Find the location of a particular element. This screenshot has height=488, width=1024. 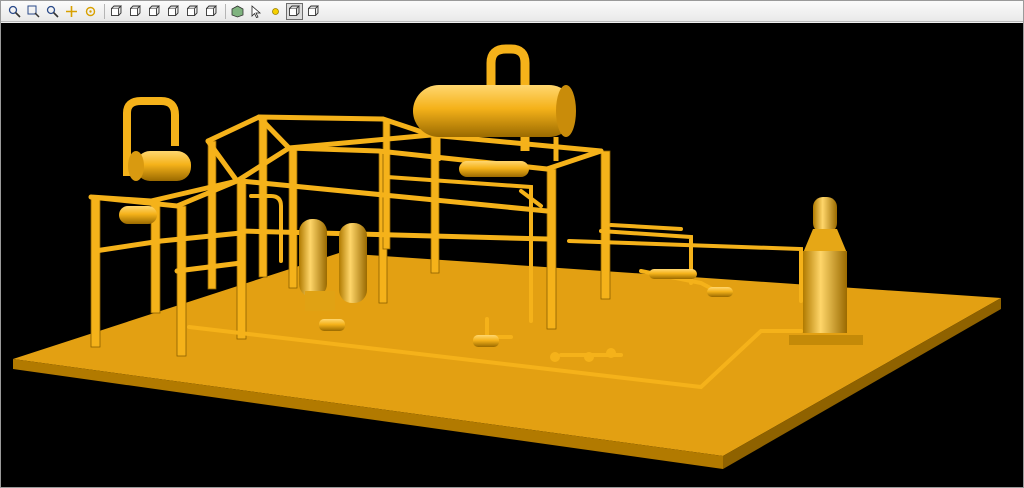

zoom-fit-button is located at coordinates (33, 11).